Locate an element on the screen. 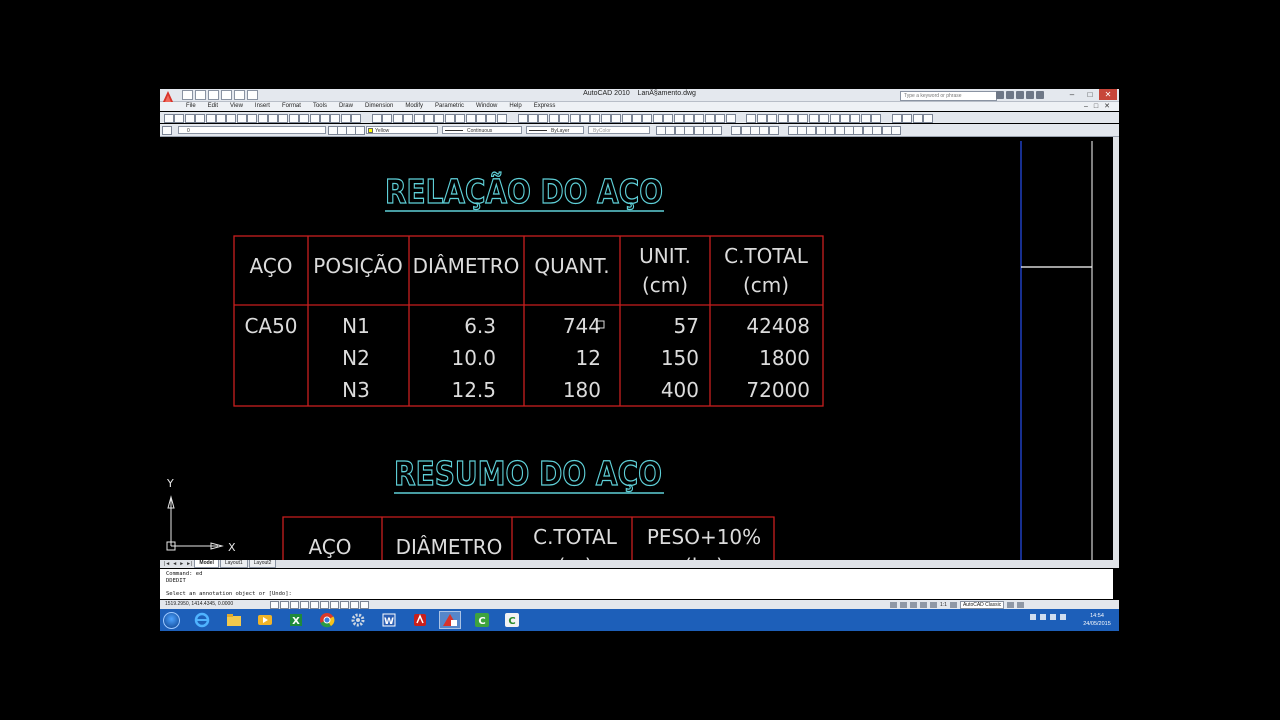 This screenshot has height=720, width=1280. pan-icon is located at coordinates (913, 605).